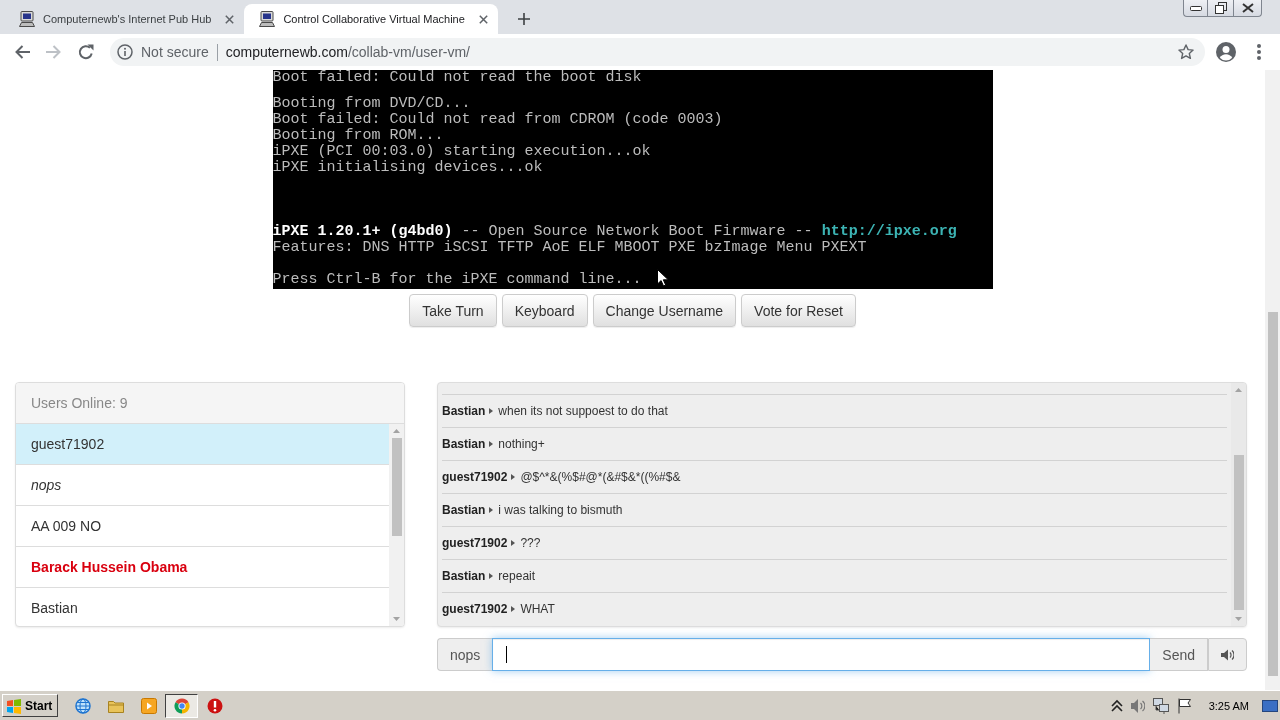 Image resolution: width=1280 pixels, height=720 pixels. Describe the element at coordinates (497, 120) in the screenshot. I see `terminal-line: Boot failed: Could not read from CDROM (code 0003)` at that location.